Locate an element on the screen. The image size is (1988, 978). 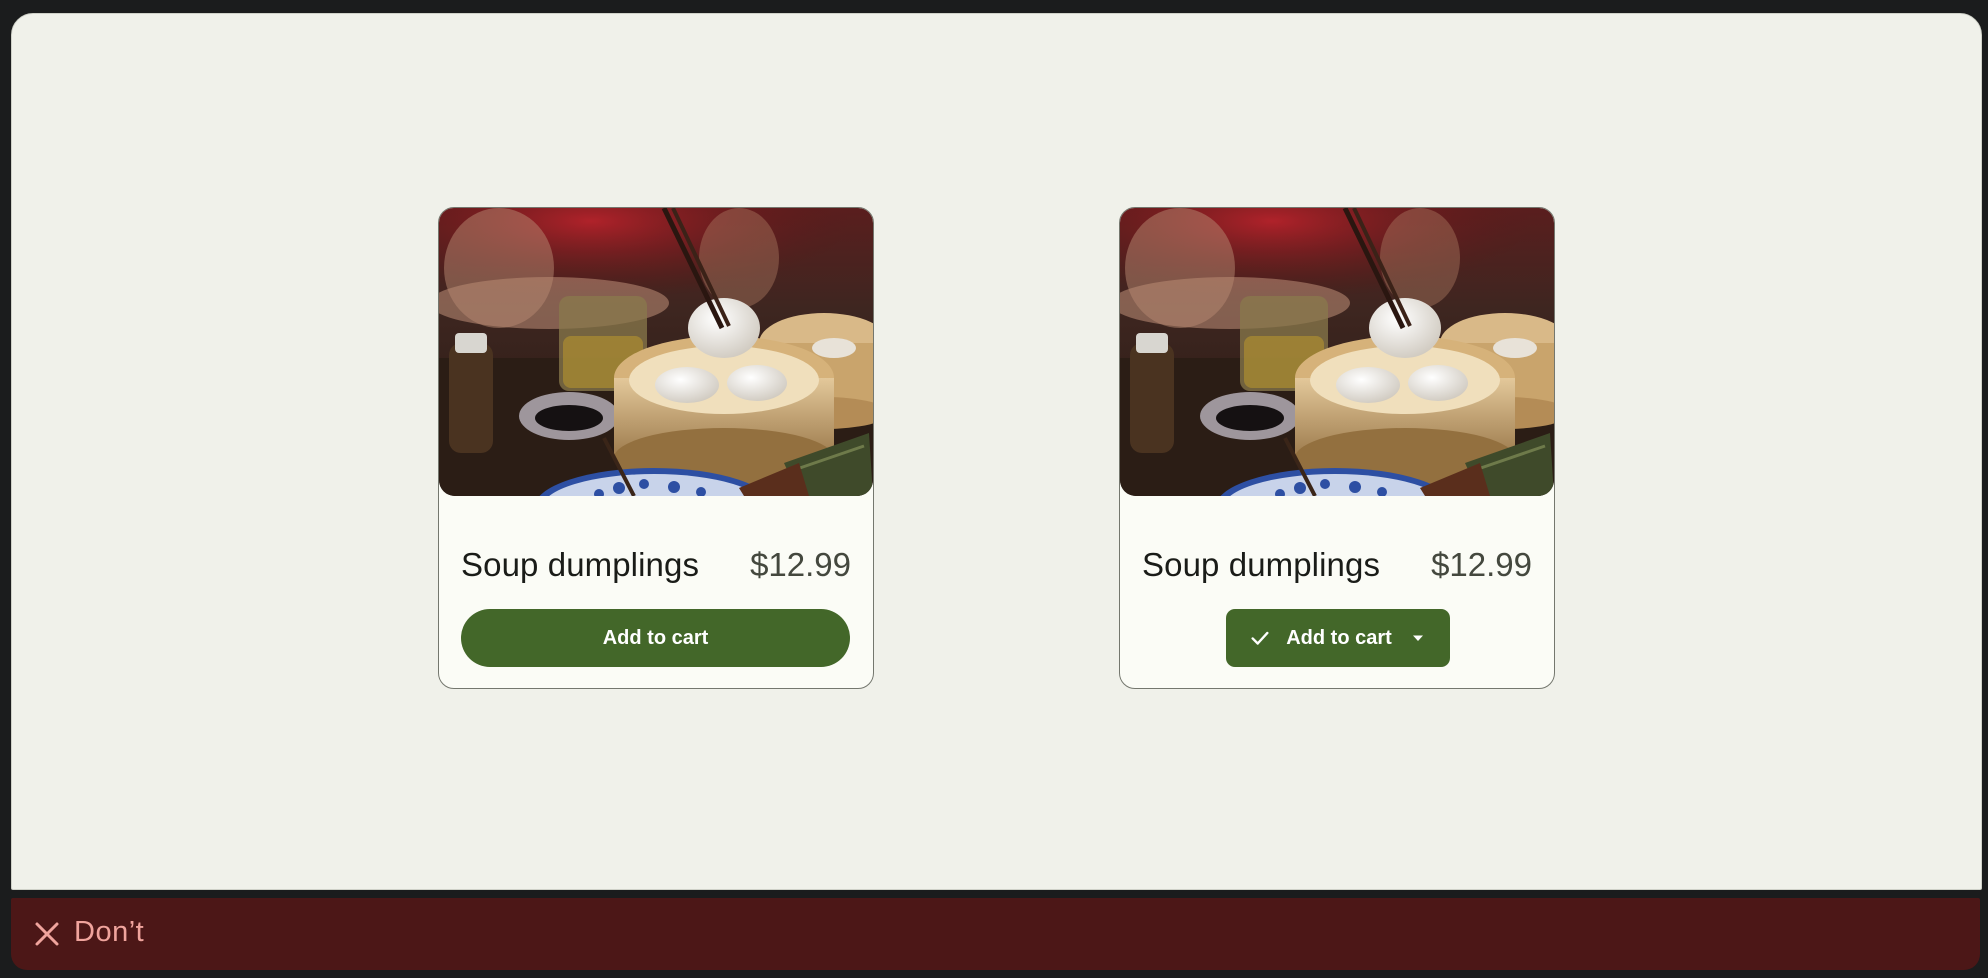
check-icon is located at coordinates (1260, 638).